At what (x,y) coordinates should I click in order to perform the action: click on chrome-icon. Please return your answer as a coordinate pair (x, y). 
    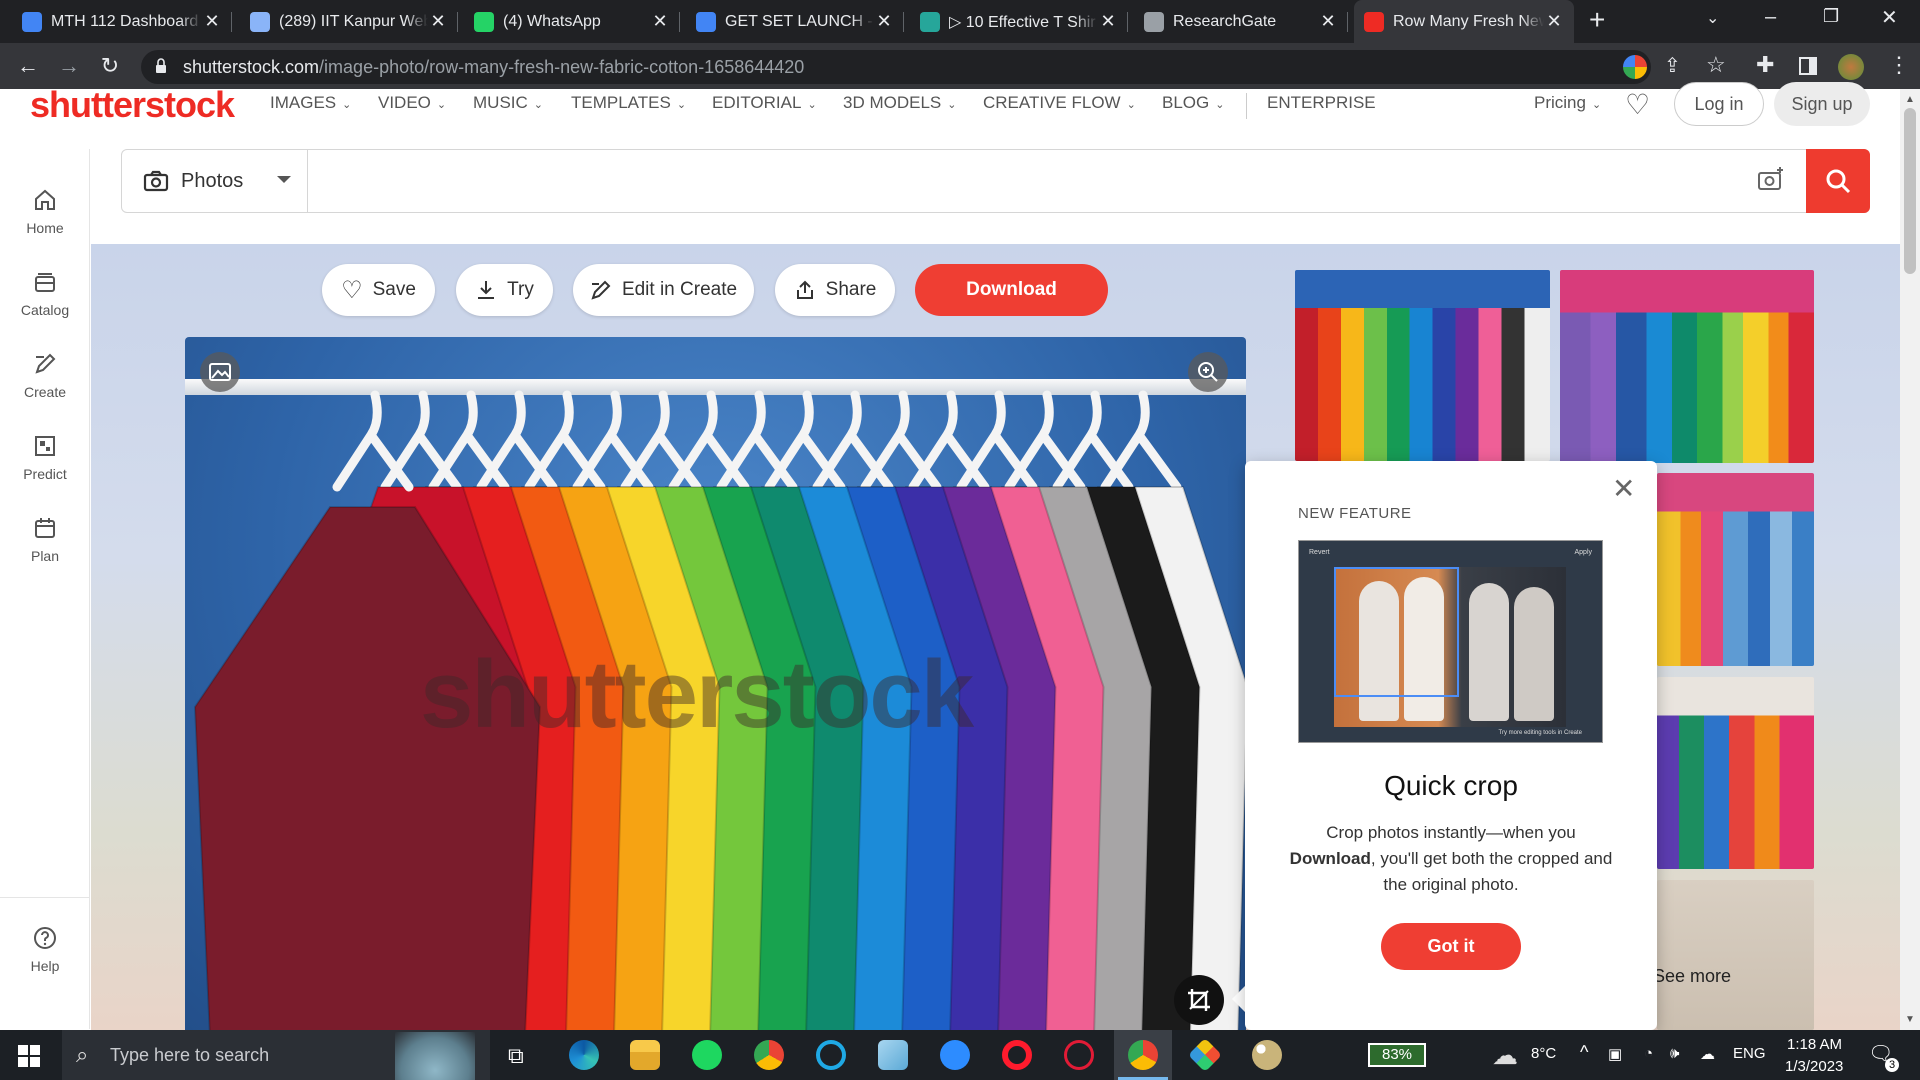
    Looking at the image, I should click on (769, 1055).